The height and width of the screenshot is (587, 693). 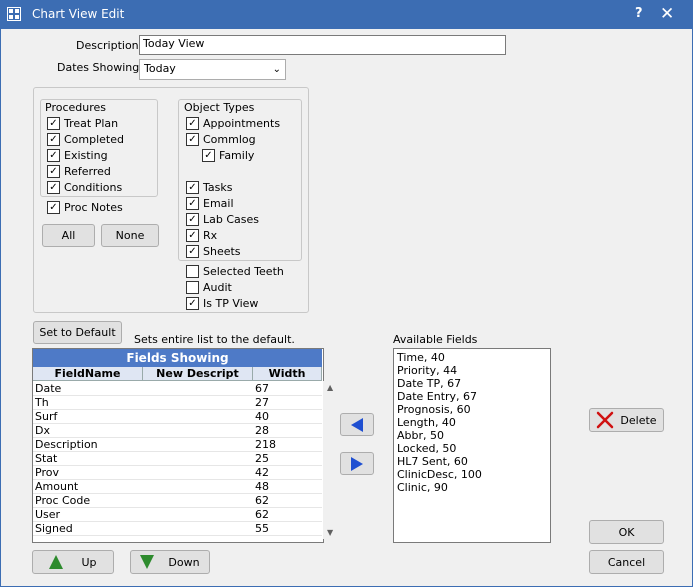 I want to click on object-type-checkbox: ✓ Rx, so click(x=201, y=235).